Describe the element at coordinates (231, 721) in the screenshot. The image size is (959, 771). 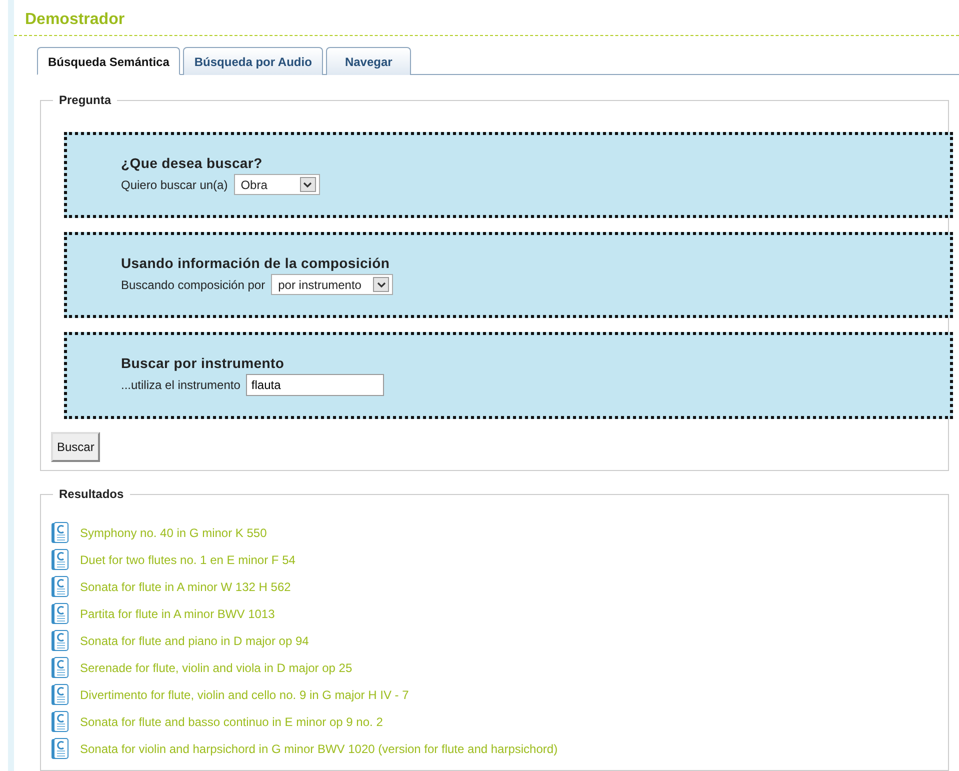
I see `result-link: Sonata for flute and basso continuo in E minor op 9 no. 2` at that location.